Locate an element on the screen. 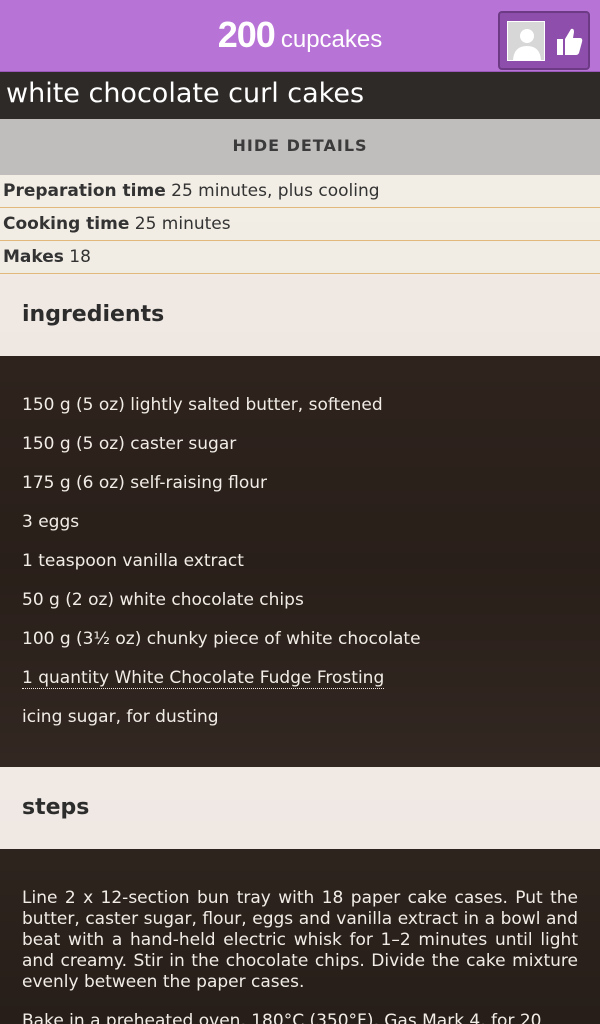 This screenshot has height=1024, width=600. profile-like-button is located at coordinates (544, 40).